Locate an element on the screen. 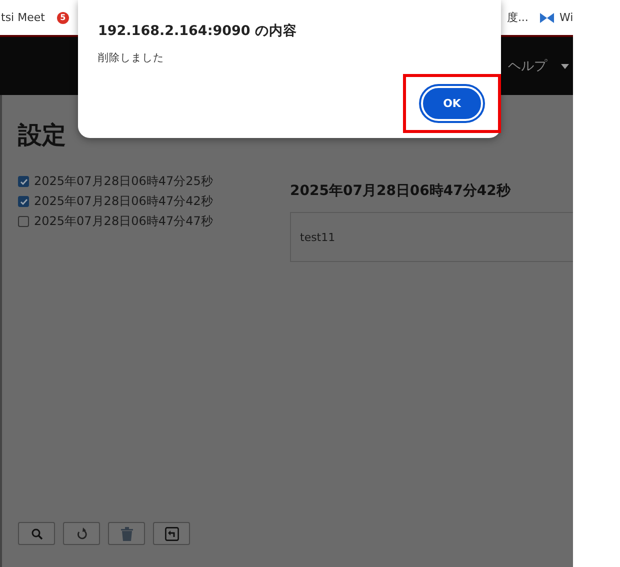  refresh-button is located at coordinates (81, 533).